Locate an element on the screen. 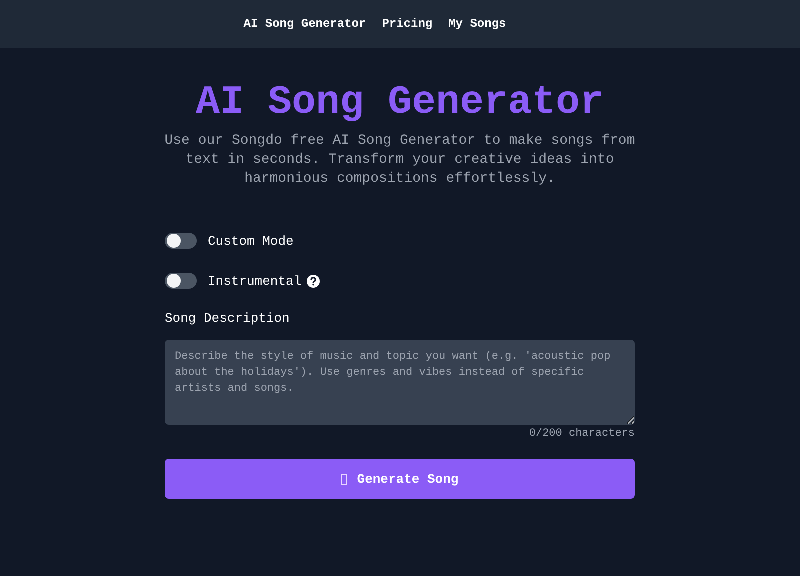 The height and width of the screenshot is (576, 800). help-icon is located at coordinates (313, 281).